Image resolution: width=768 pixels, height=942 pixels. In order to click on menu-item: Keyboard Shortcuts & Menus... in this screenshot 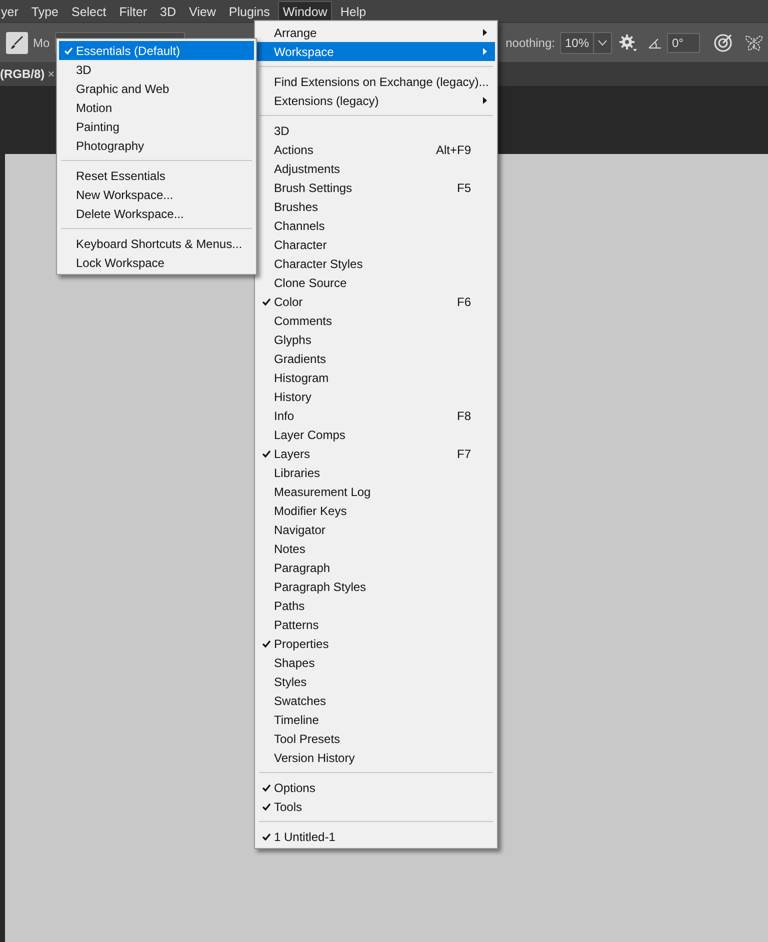, I will do `click(156, 243)`.